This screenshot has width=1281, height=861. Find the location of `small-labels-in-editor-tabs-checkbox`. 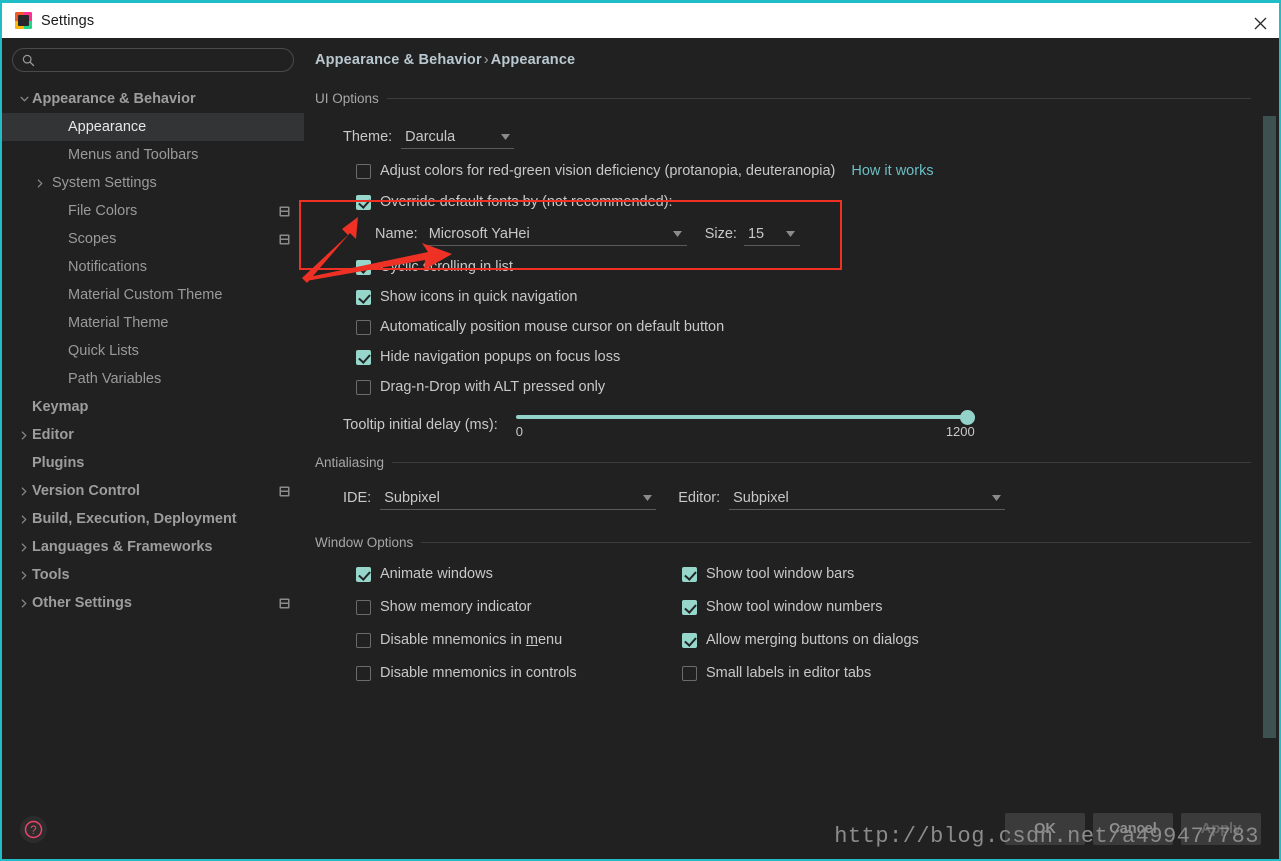

small-labels-in-editor-tabs-checkbox is located at coordinates (689, 673).